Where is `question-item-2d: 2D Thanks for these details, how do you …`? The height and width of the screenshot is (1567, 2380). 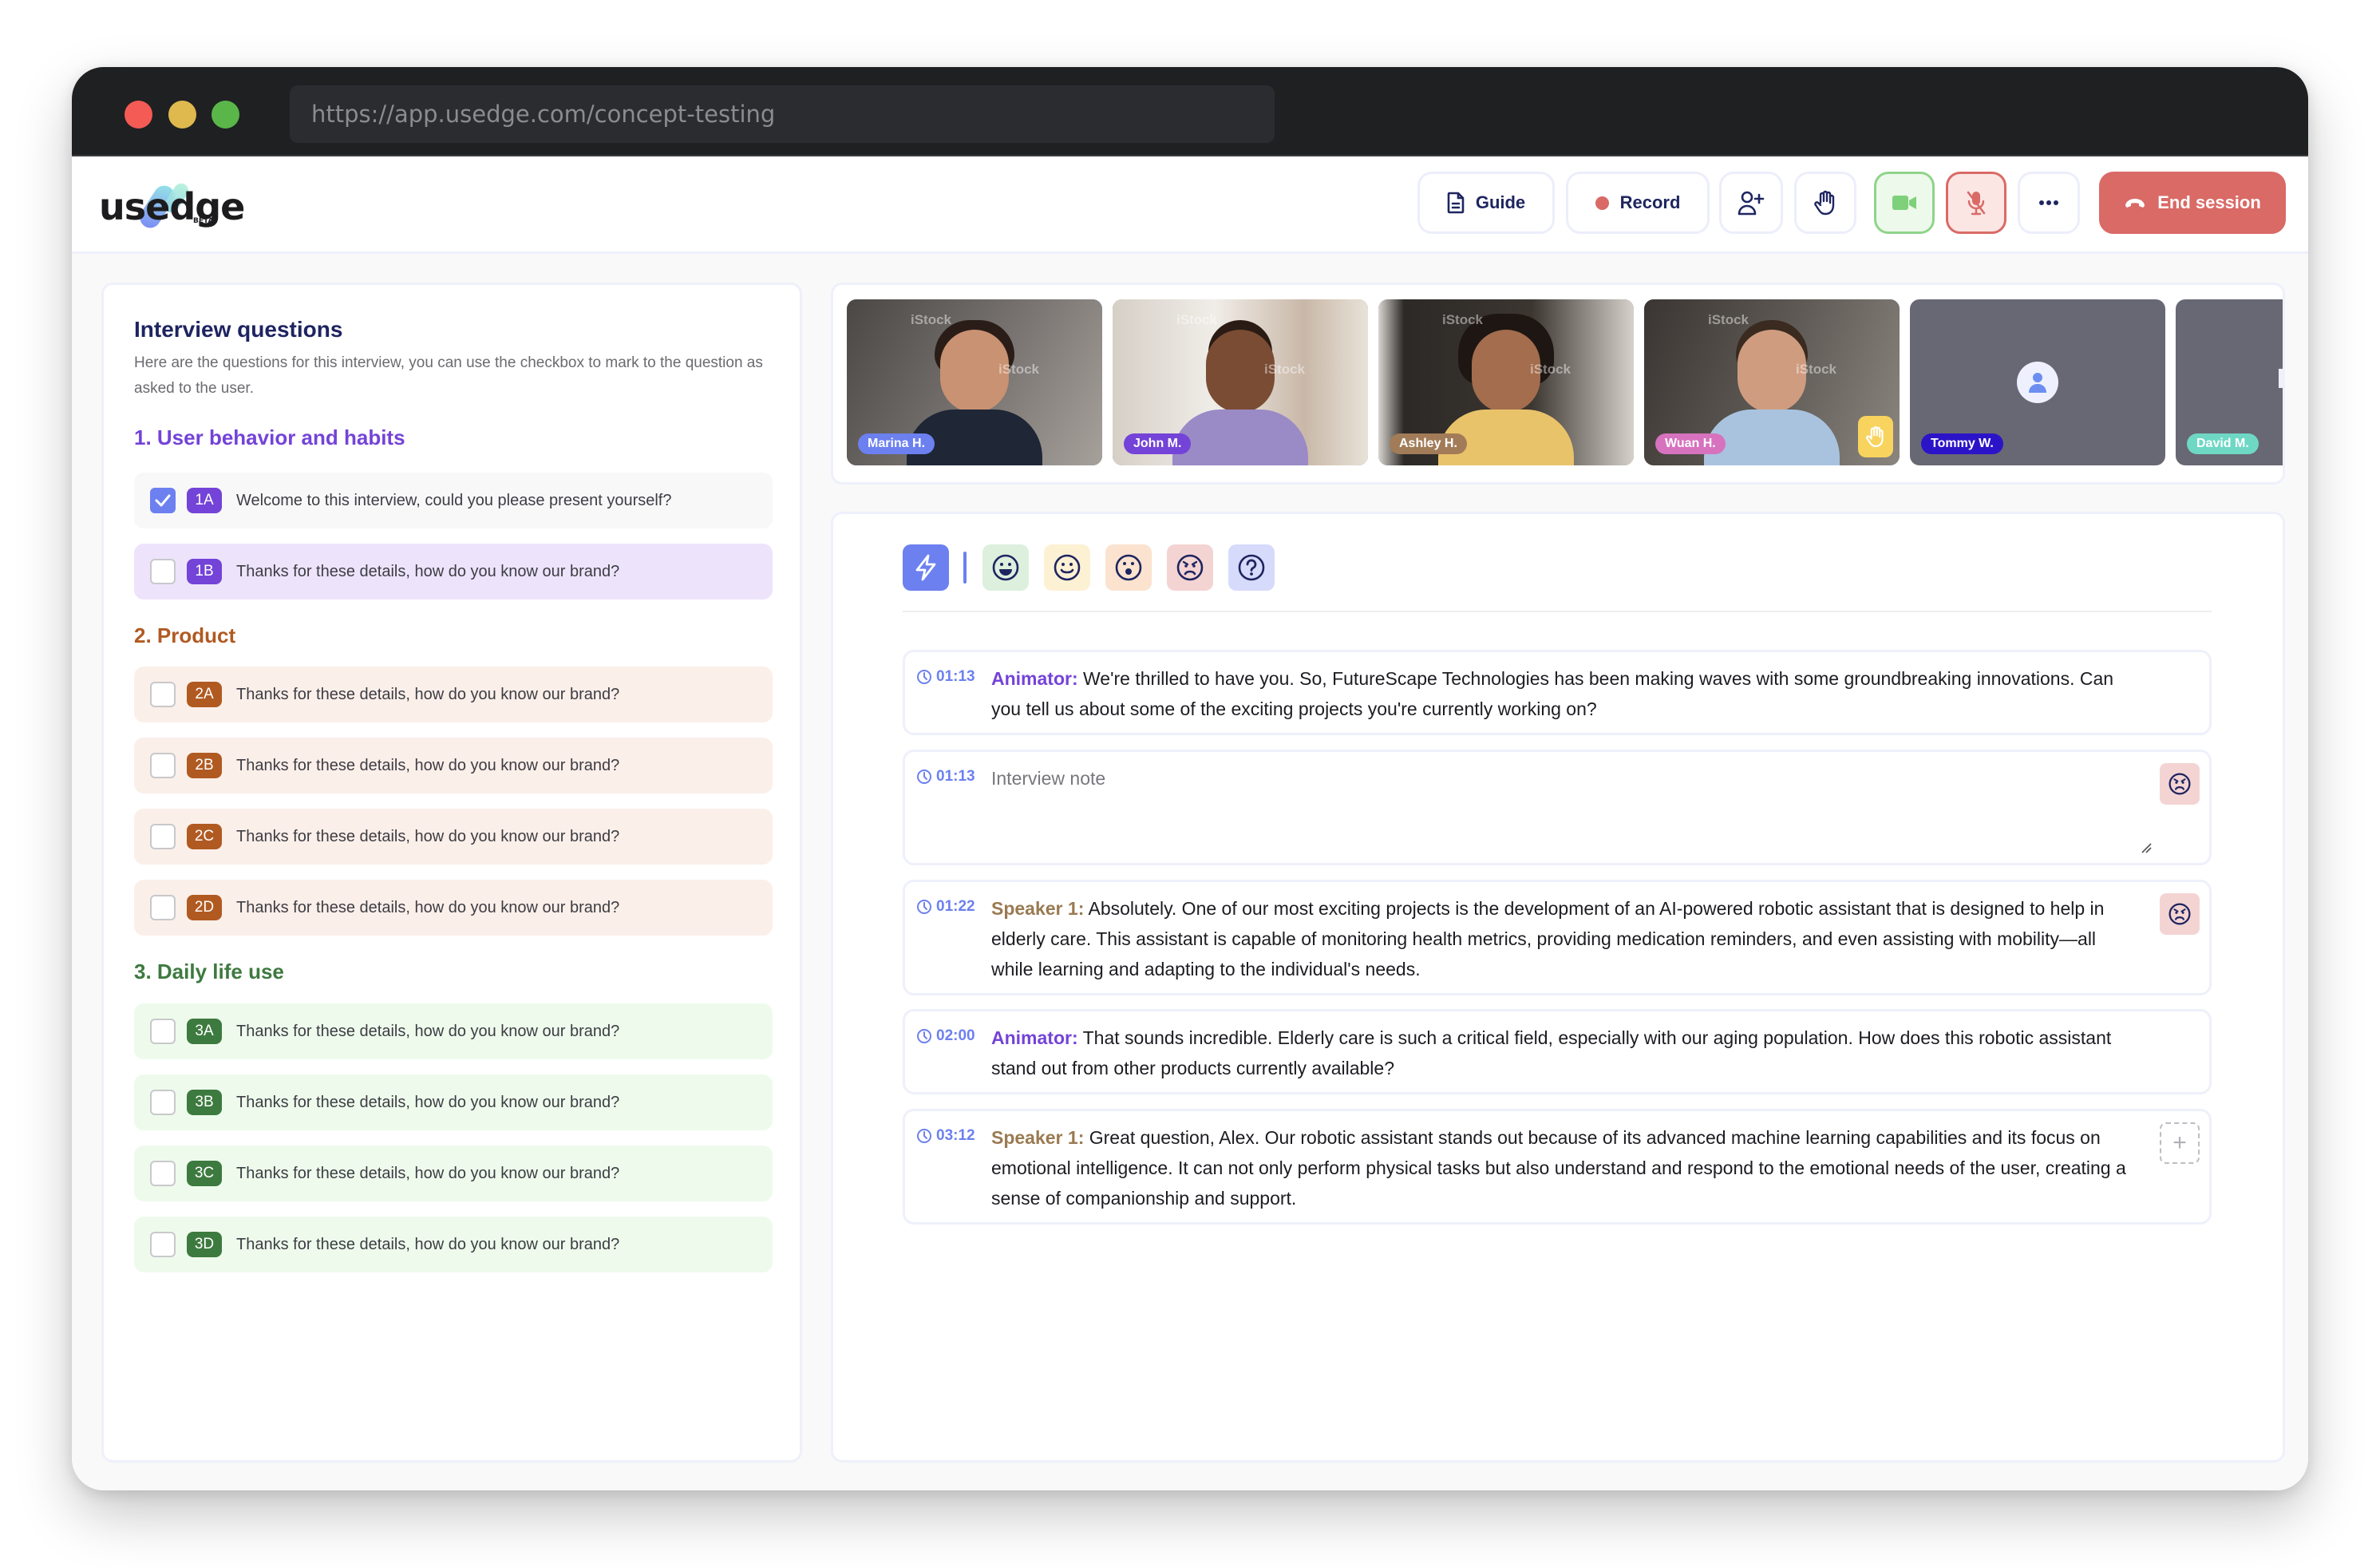 question-item-2d: 2D Thanks for these details, how do you … is located at coordinates (453, 908).